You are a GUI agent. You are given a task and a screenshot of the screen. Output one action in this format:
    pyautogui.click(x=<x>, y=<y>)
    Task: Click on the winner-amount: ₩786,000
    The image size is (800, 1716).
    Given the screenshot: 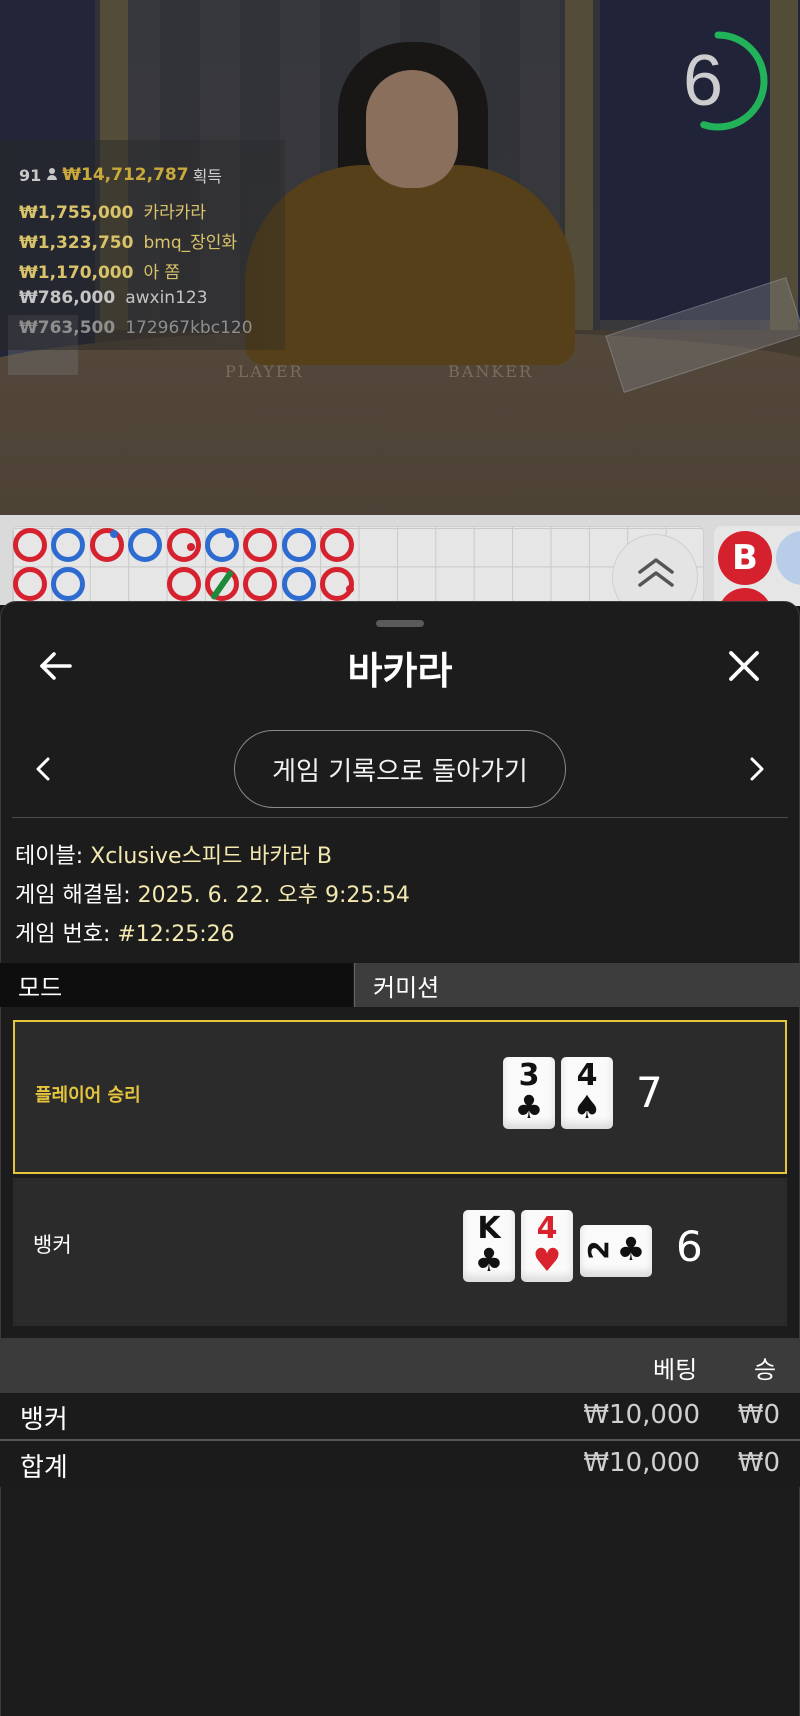 What is the action you would take?
    pyautogui.click(x=67, y=298)
    